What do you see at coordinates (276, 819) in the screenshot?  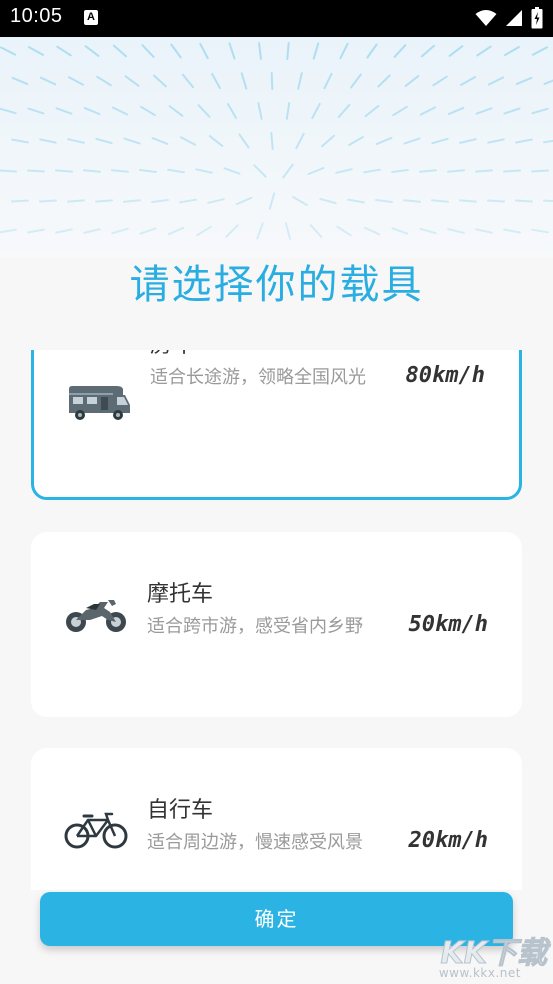 I see `vehicle-card-bicycle: 自行车 适合周边游，慢速感受风景 20km/h` at bounding box center [276, 819].